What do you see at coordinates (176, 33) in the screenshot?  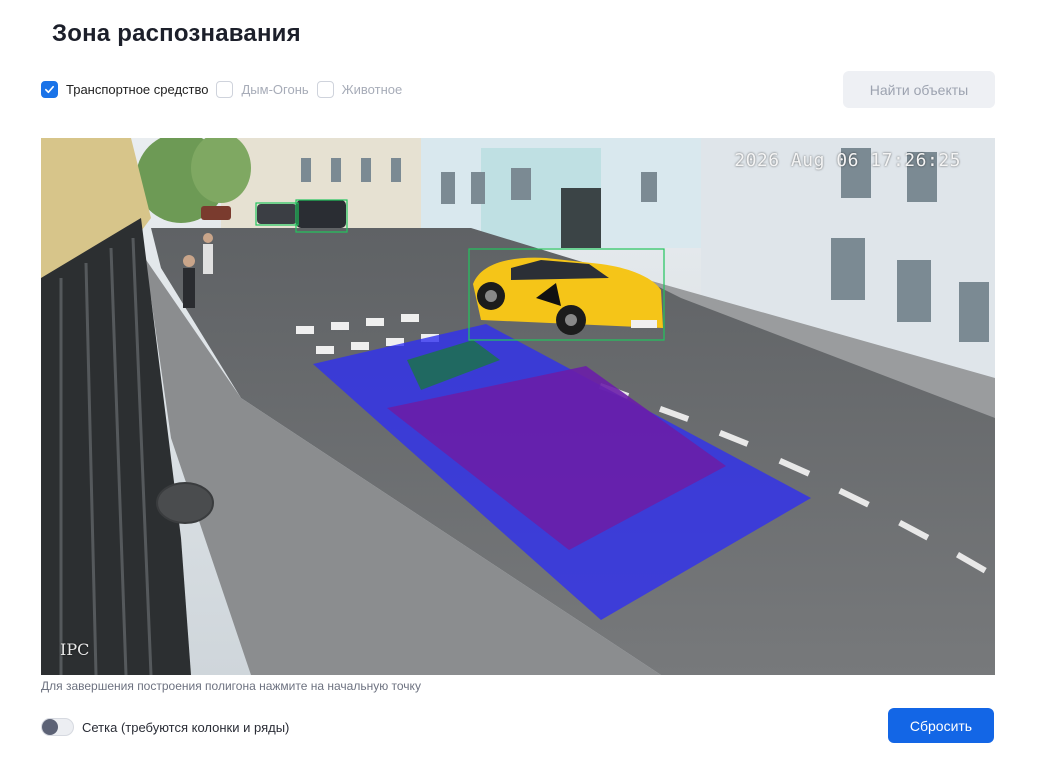 I see `page-title: Зона распознавания` at bounding box center [176, 33].